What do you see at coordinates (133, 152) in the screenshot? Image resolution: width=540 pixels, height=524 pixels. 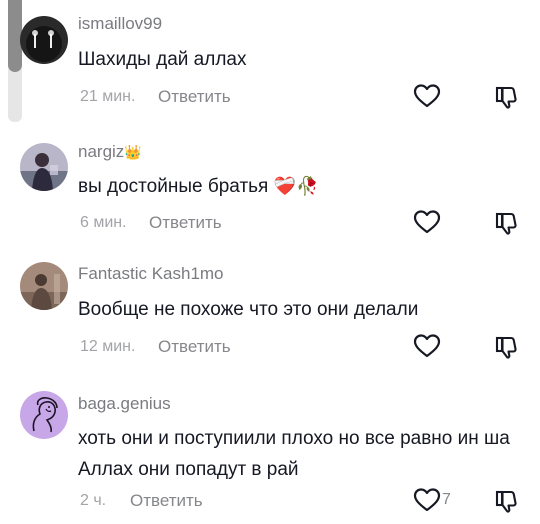 I see `crown-badge-icon: 👑` at bounding box center [133, 152].